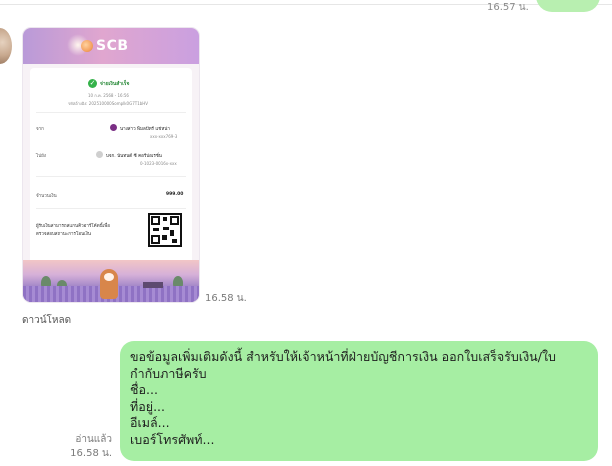 This screenshot has width=612, height=466. I want to click on read-label: อ่านแล้ว, so click(93, 439).